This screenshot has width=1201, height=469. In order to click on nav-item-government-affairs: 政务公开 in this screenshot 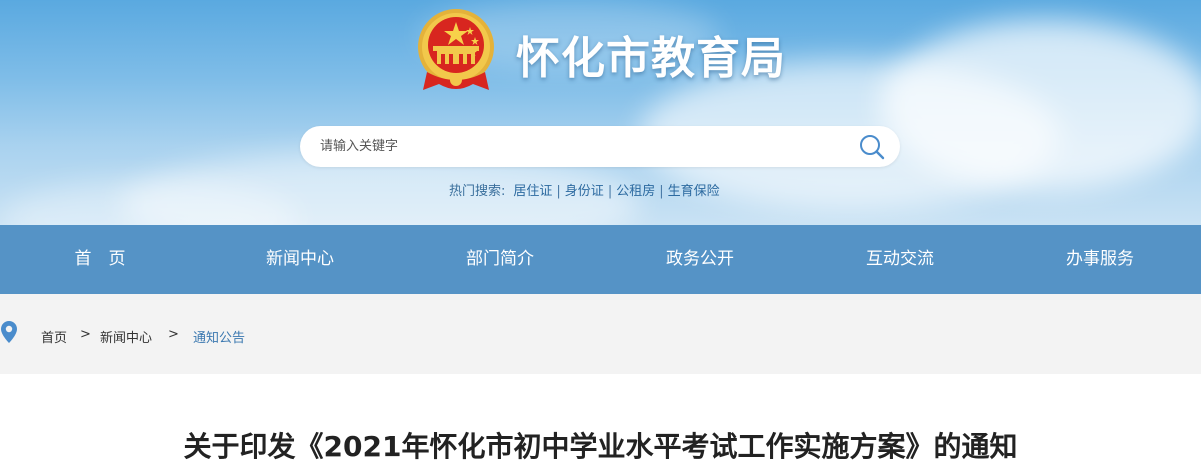, I will do `click(700, 259)`.